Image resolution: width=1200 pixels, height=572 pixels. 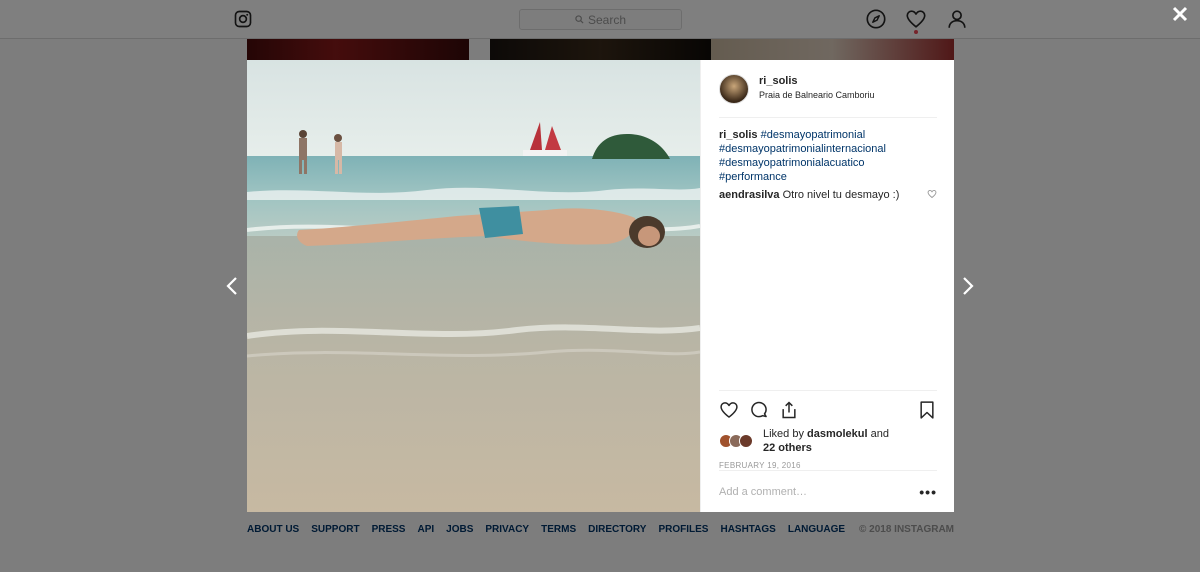 I want to click on post-header: ri_solis Praia de Balneario Camboriu, so click(x=828, y=95).